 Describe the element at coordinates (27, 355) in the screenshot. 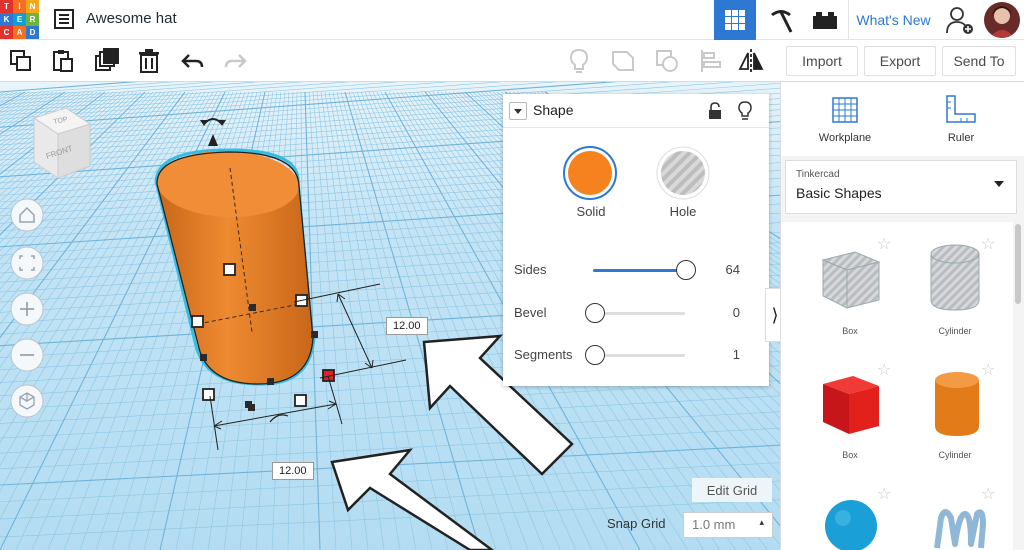

I see `zoom-out-icon` at that location.